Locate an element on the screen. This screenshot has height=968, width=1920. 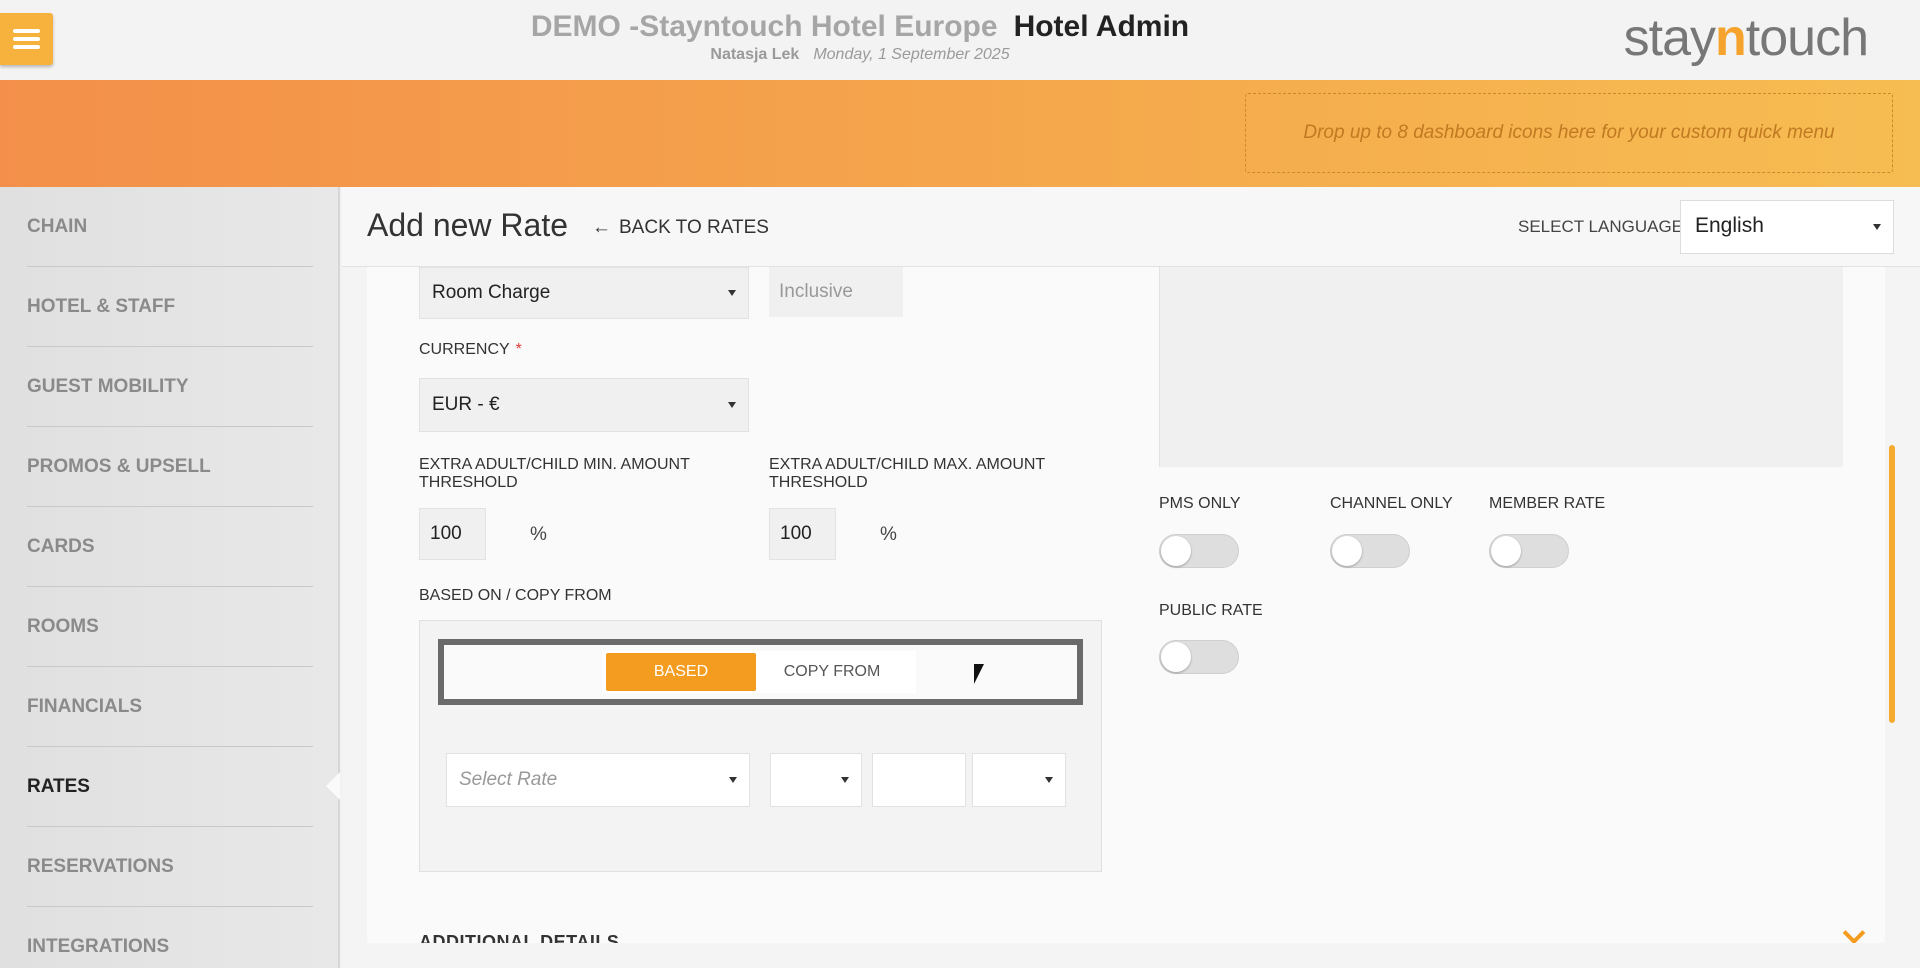
header-title: DEMO -Stayntouch Hotel Europe Hotel Admin is located at coordinates (860, 27).